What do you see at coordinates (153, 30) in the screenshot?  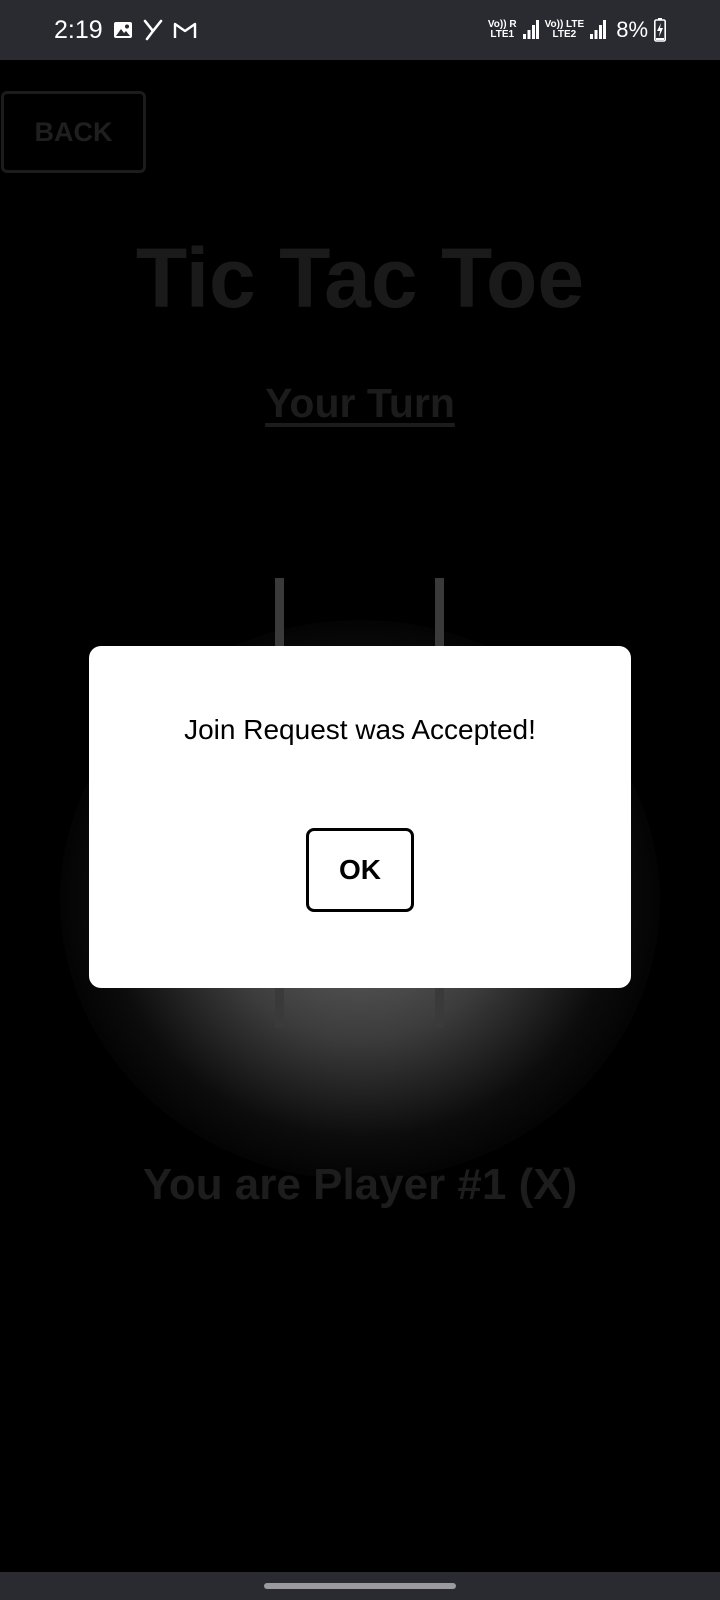 I see `y-app-icon` at bounding box center [153, 30].